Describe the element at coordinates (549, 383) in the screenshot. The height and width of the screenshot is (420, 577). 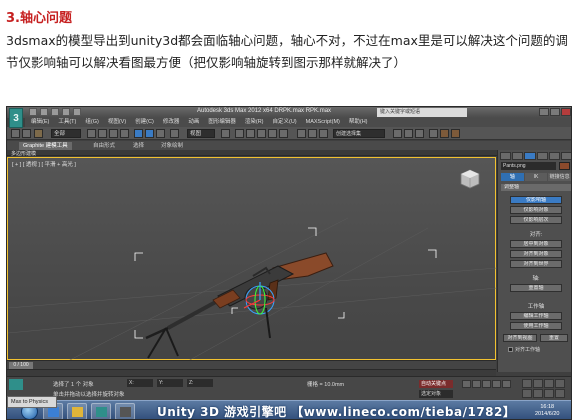
I see `zoom-extents-icon` at that location.